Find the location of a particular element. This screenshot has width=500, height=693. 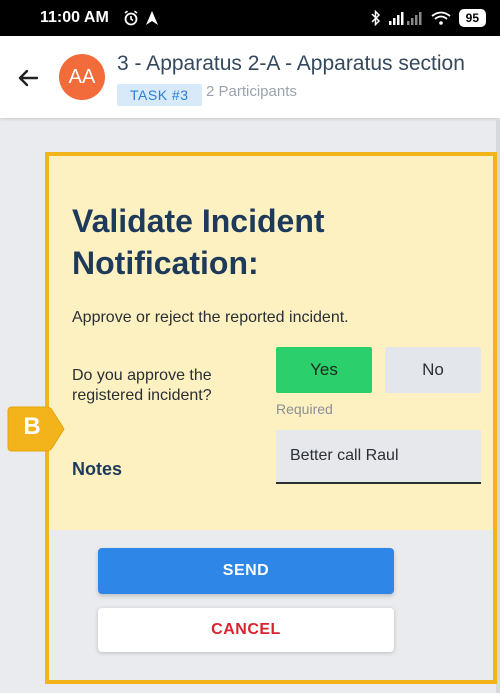

status-bar: 11:00 AM 95 is located at coordinates (250, 18).